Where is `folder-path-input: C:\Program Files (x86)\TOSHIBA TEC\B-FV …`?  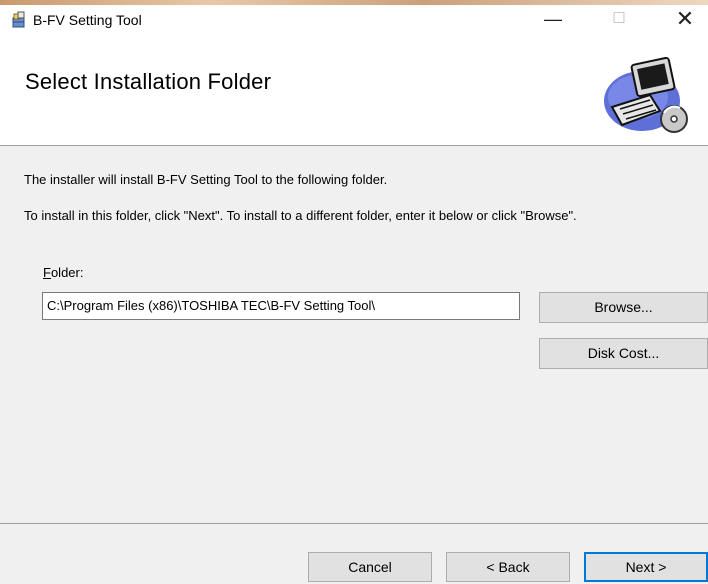
folder-path-input: C:\Program Files (x86)\TOSHIBA TEC\B-FV … is located at coordinates (281, 306).